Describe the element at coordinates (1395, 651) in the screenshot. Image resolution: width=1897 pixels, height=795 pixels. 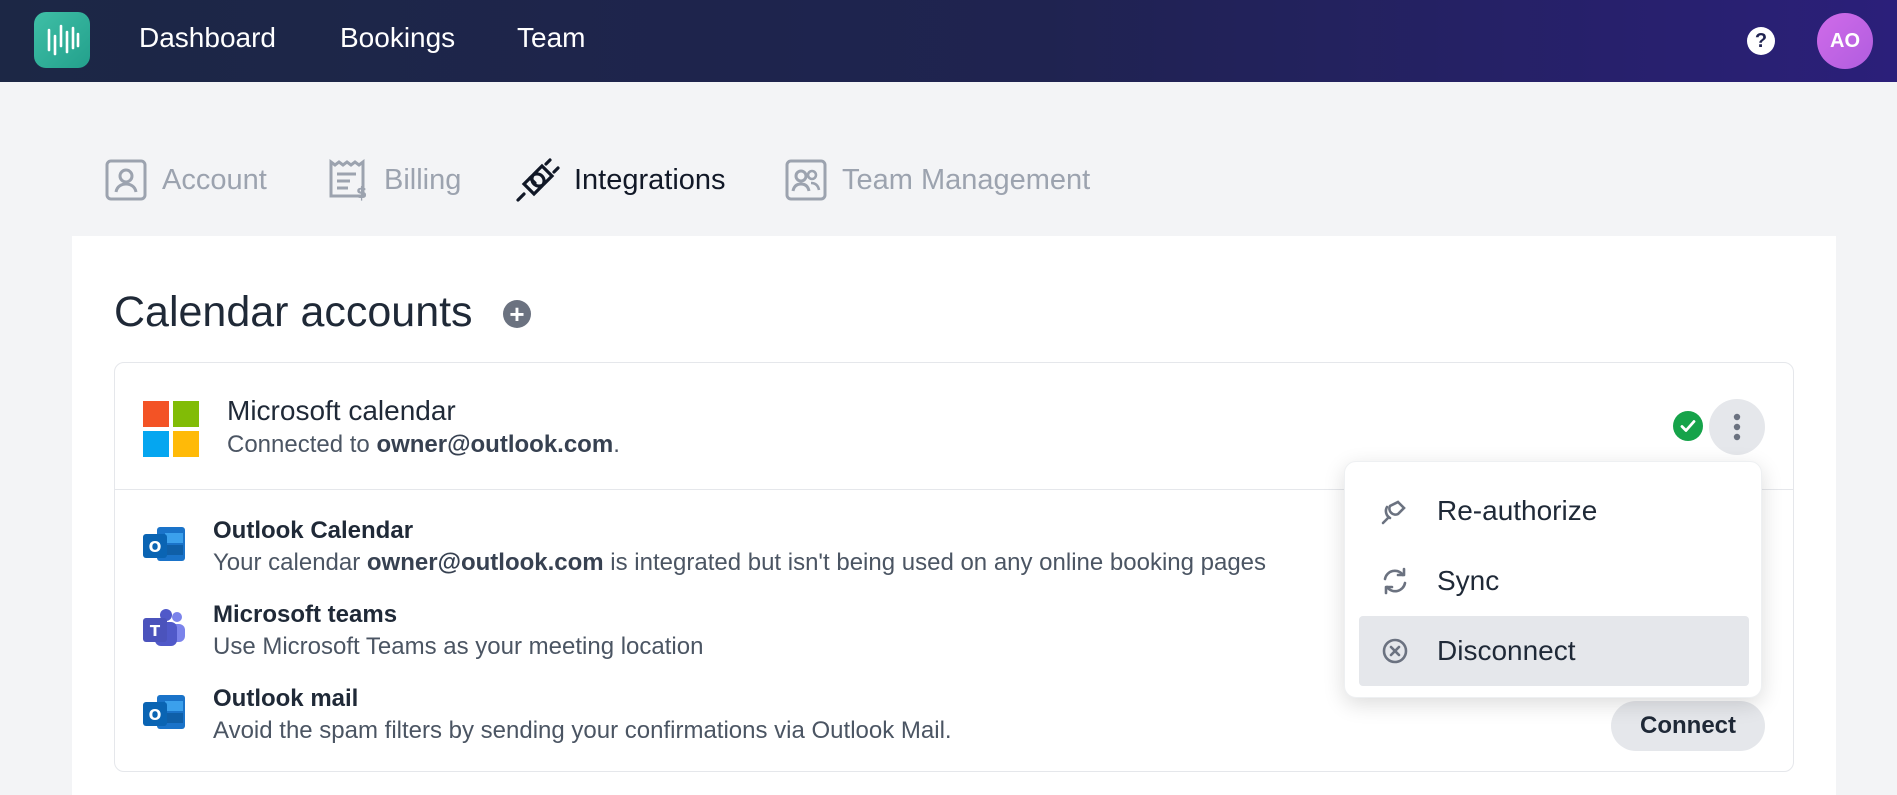
I see `close-circle-icon` at that location.